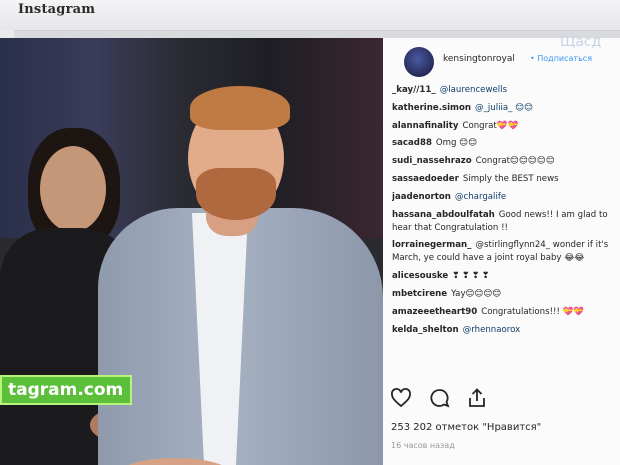 The width and height of the screenshot is (620, 465). Describe the element at coordinates (432, 161) in the screenshot. I see `comment-user: sudi_nassehrazo` at that location.